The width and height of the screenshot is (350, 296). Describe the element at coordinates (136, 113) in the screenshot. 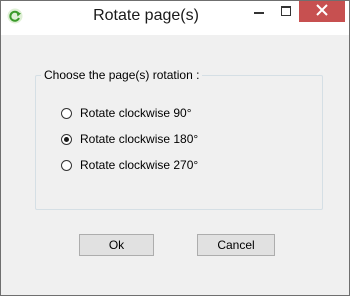

I see `radio-label-90: Rotate clockwise 90°` at that location.